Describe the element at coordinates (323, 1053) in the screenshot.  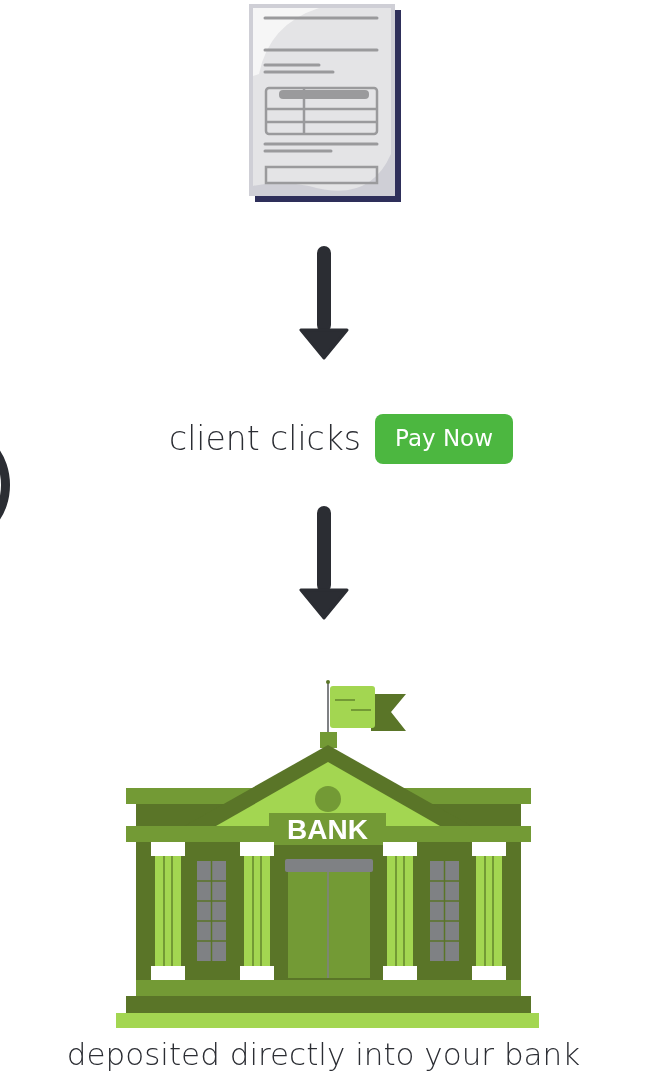
I see `caption-text: deposited directly into your bank` at that location.